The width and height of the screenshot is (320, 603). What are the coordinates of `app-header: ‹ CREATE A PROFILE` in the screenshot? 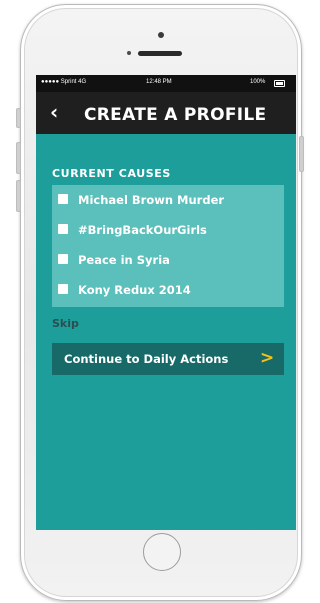 It's located at (166, 113).